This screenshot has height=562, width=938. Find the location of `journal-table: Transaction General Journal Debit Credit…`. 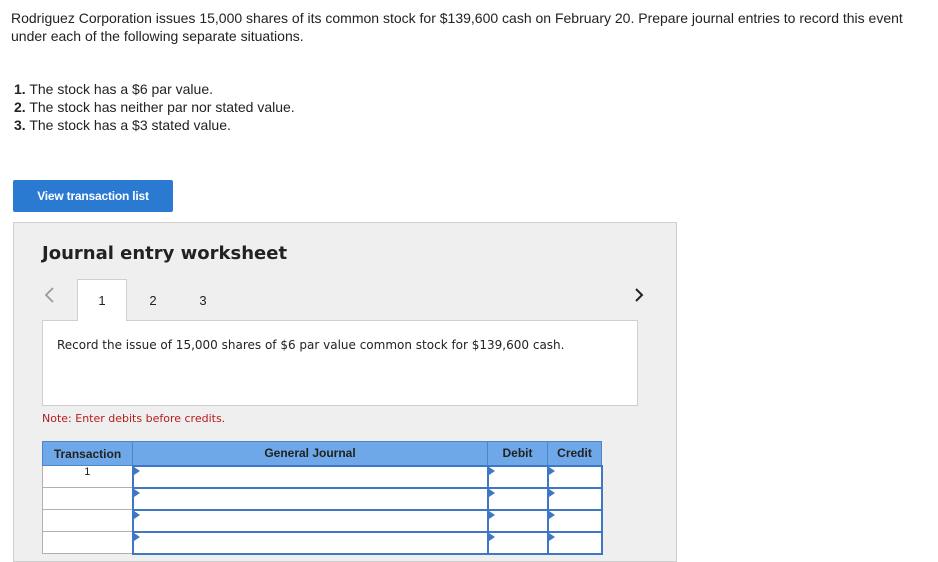

journal-table: Transaction General Journal Debit Credit… is located at coordinates (322, 498).